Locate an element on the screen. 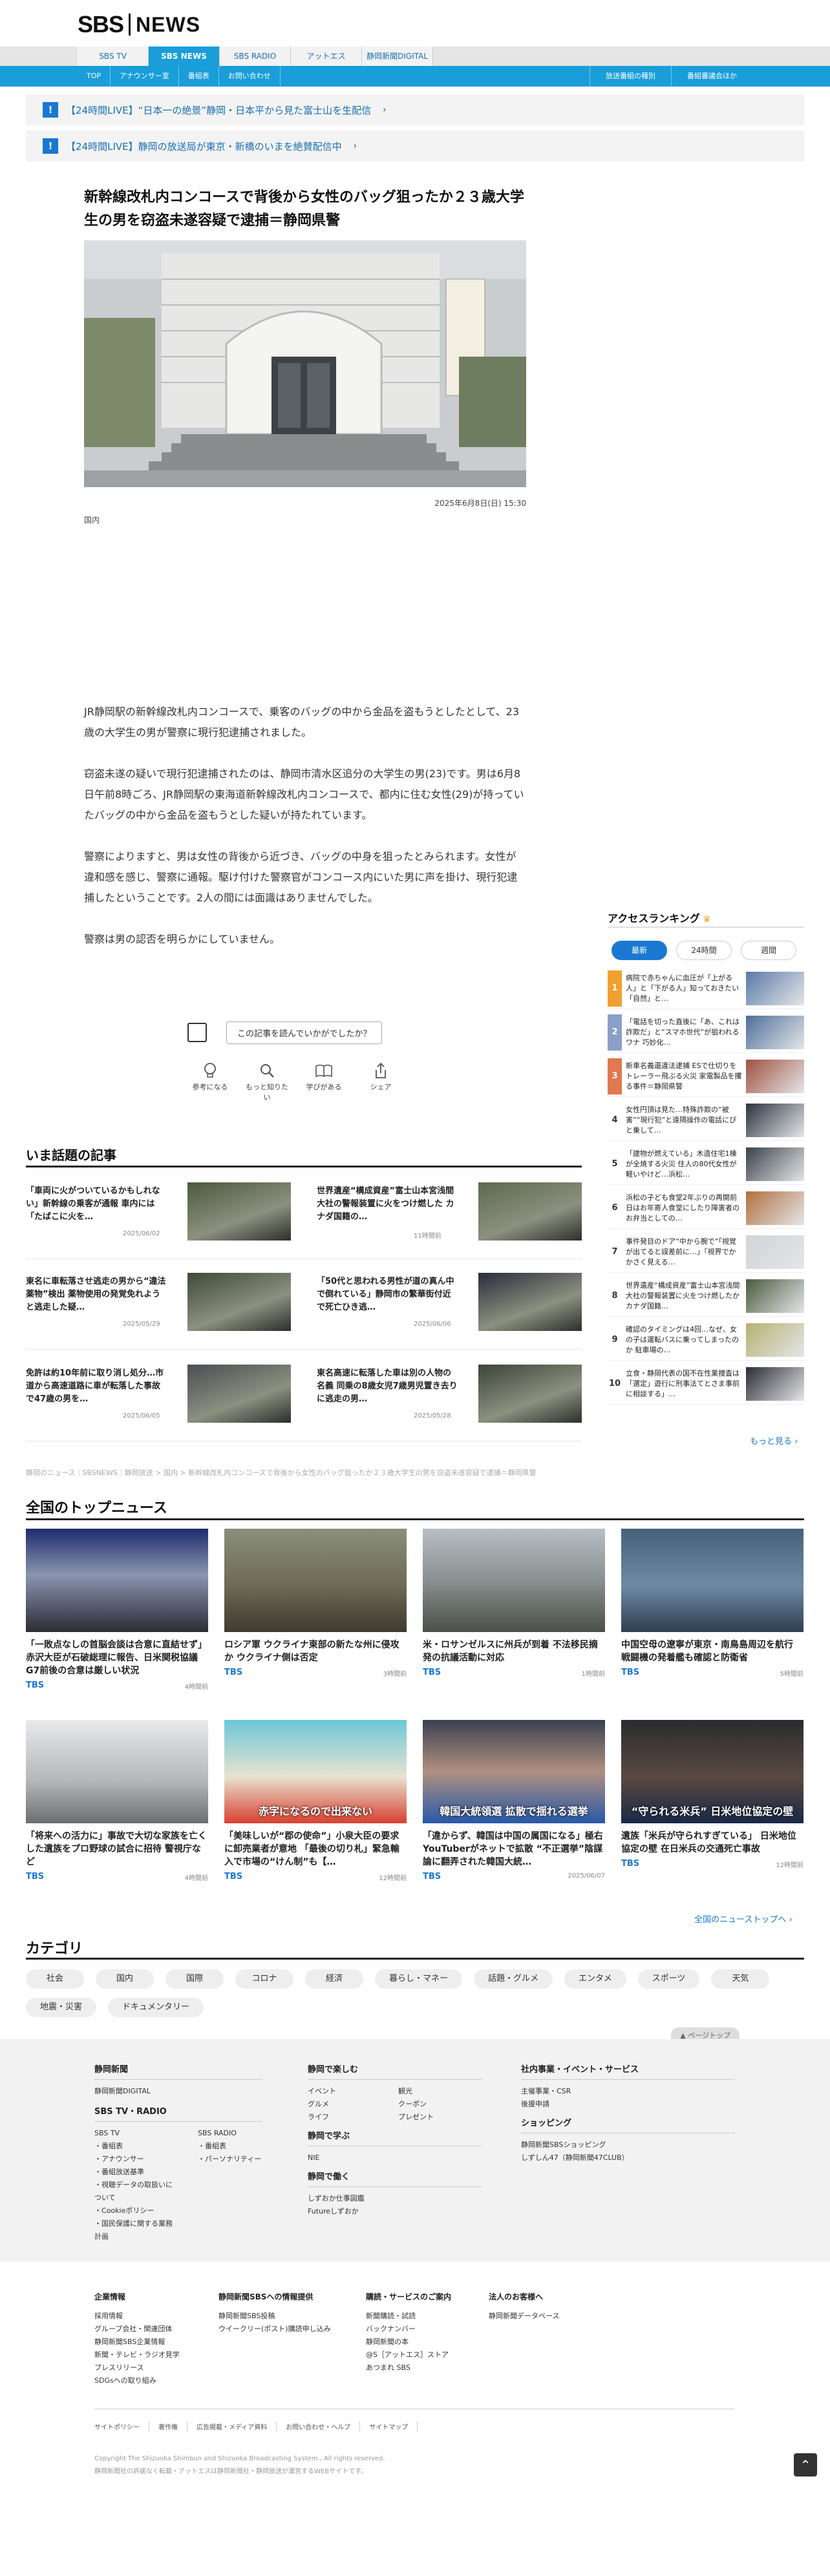  footer-bottom-link: お問い合わせ・ヘルプ is located at coordinates (319, 2426).